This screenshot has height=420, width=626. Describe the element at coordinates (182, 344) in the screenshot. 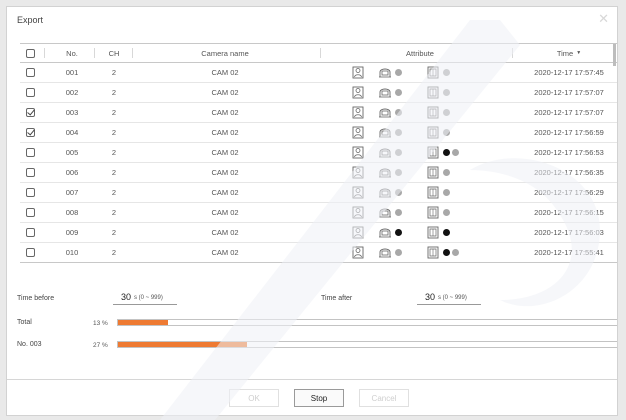

I see `item-progress-fill` at that location.